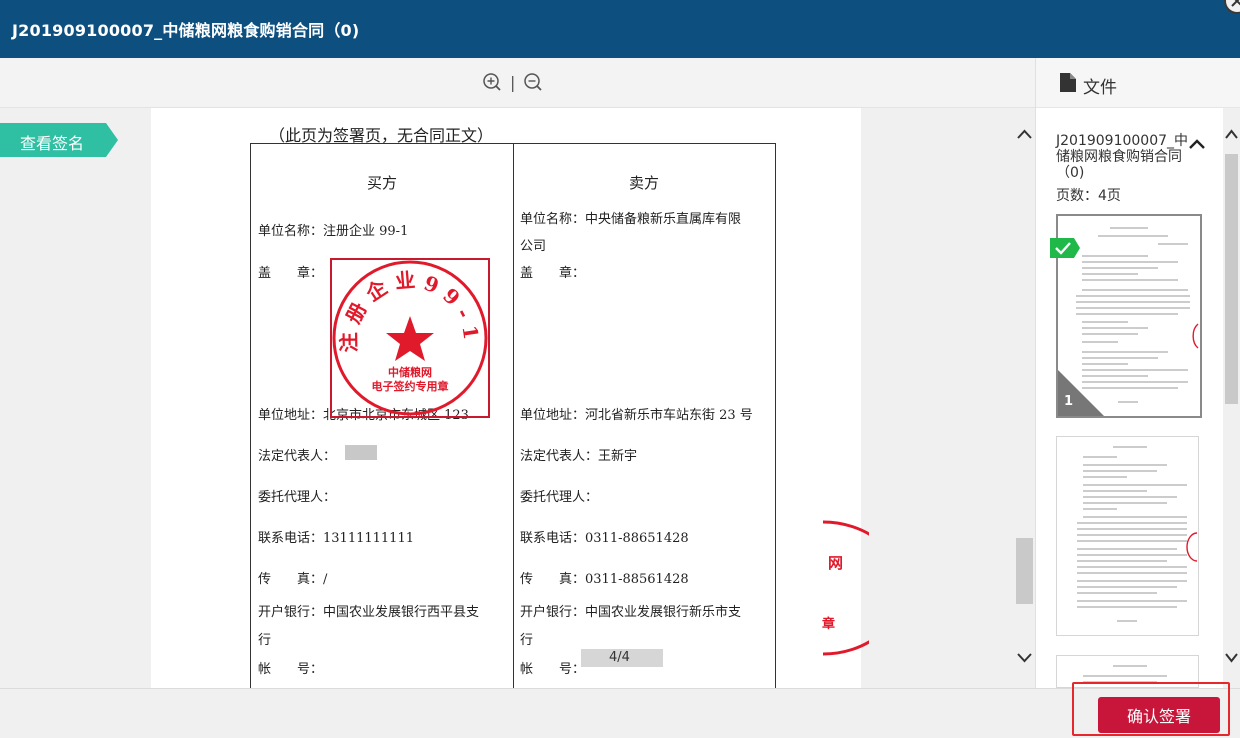 The width and height of the screenshot is (1240, 738). Describe the element at coordinates (297, 456) in the screenshot. I see `buyer-legal-rep: 法定代表人：` at that location.